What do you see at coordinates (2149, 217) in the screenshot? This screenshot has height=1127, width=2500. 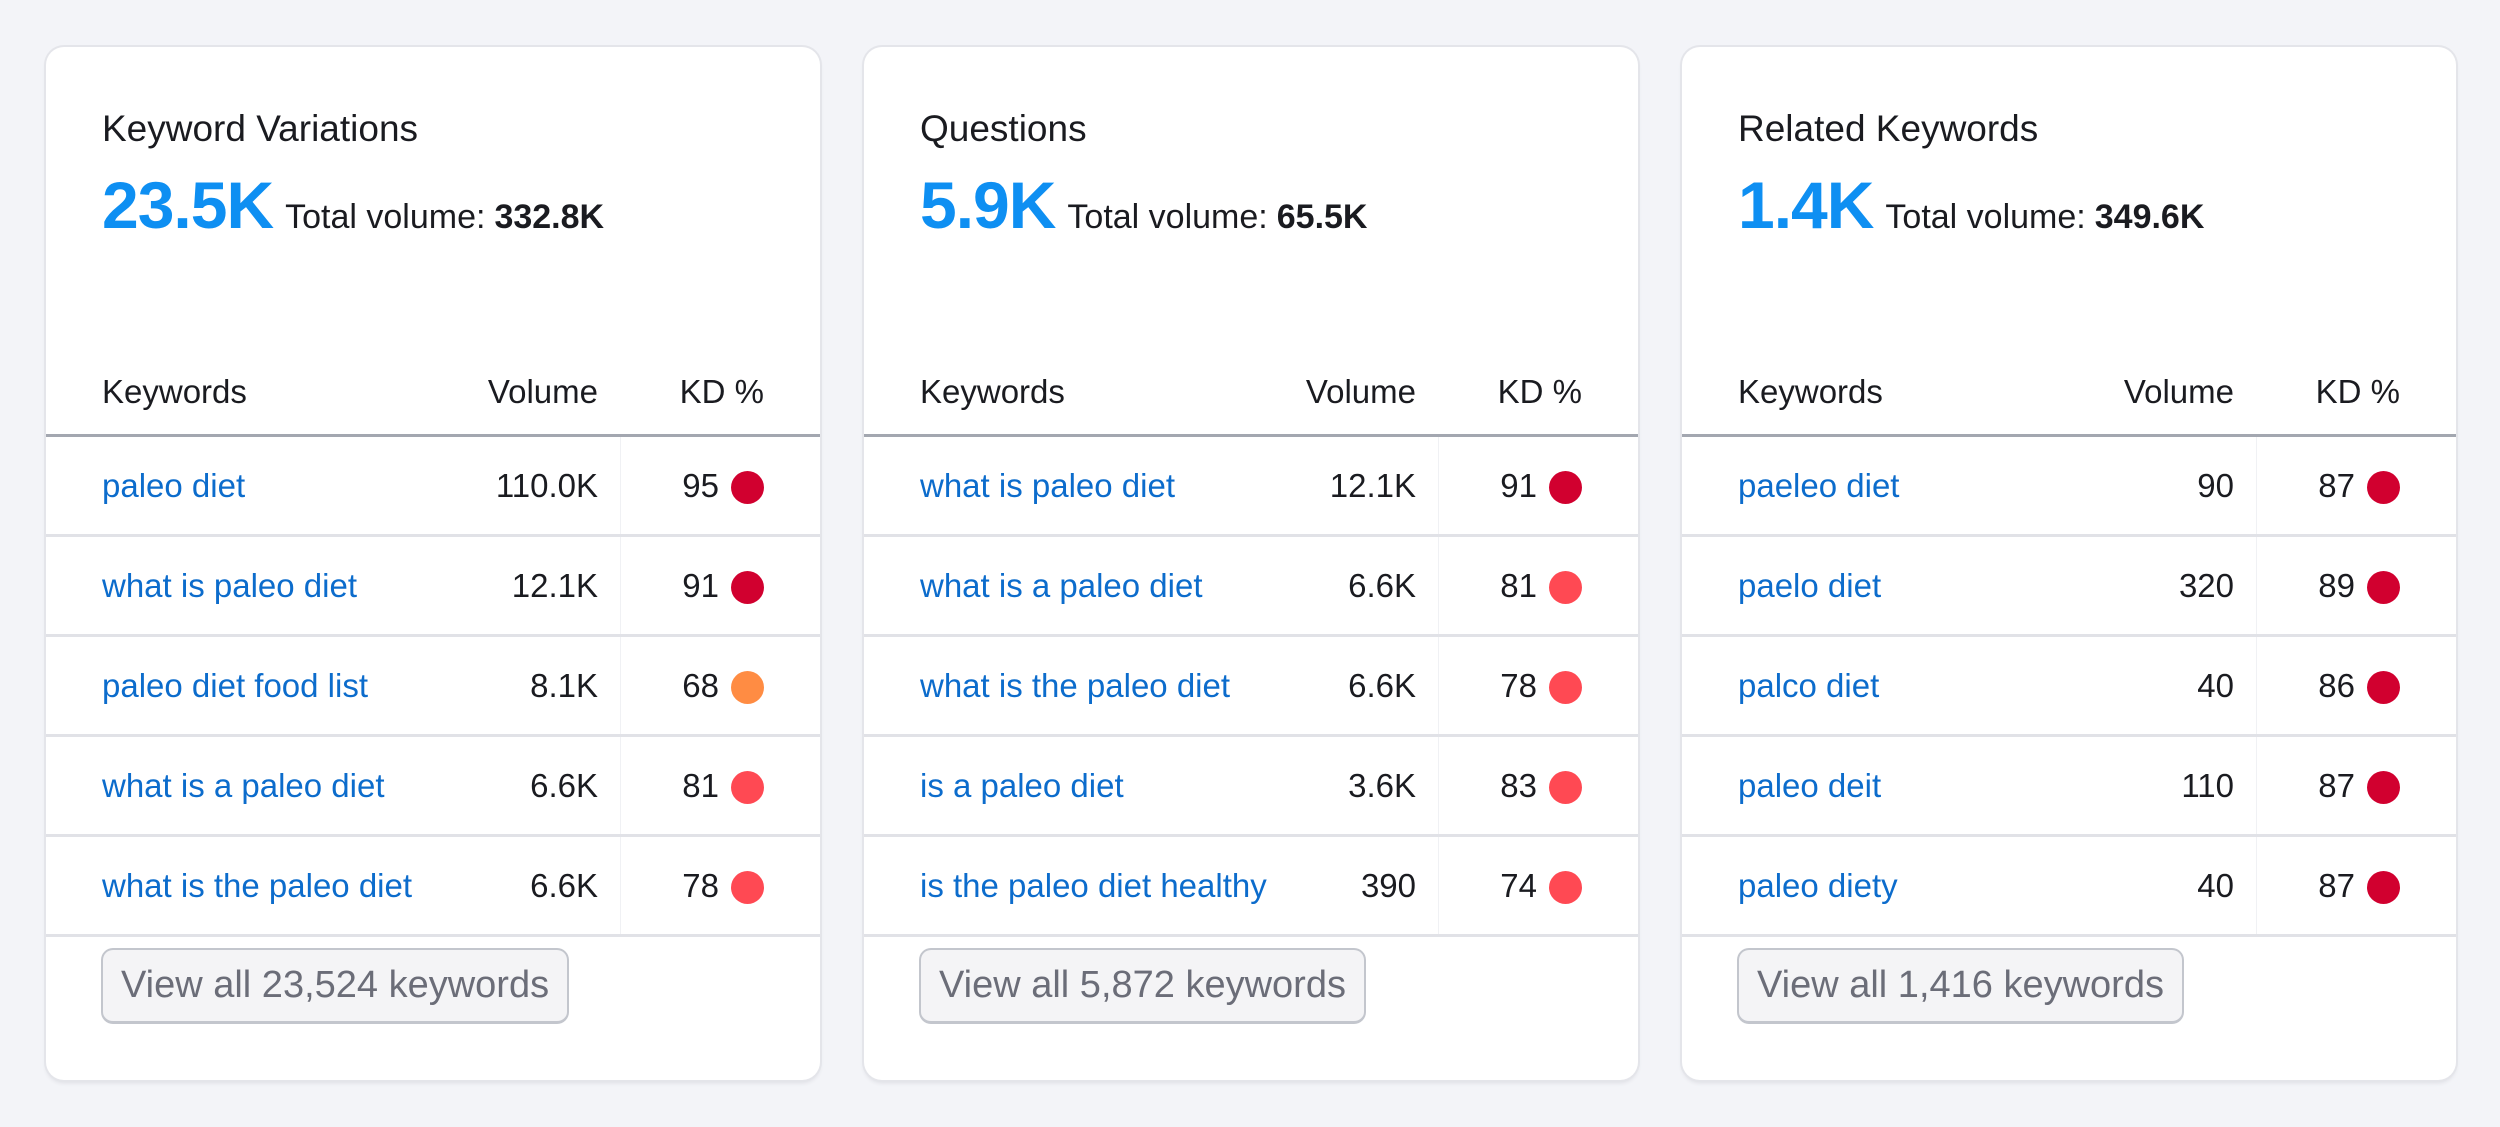 I see `total-volume-value: 349.6K` at bounding box center [2149, 217].